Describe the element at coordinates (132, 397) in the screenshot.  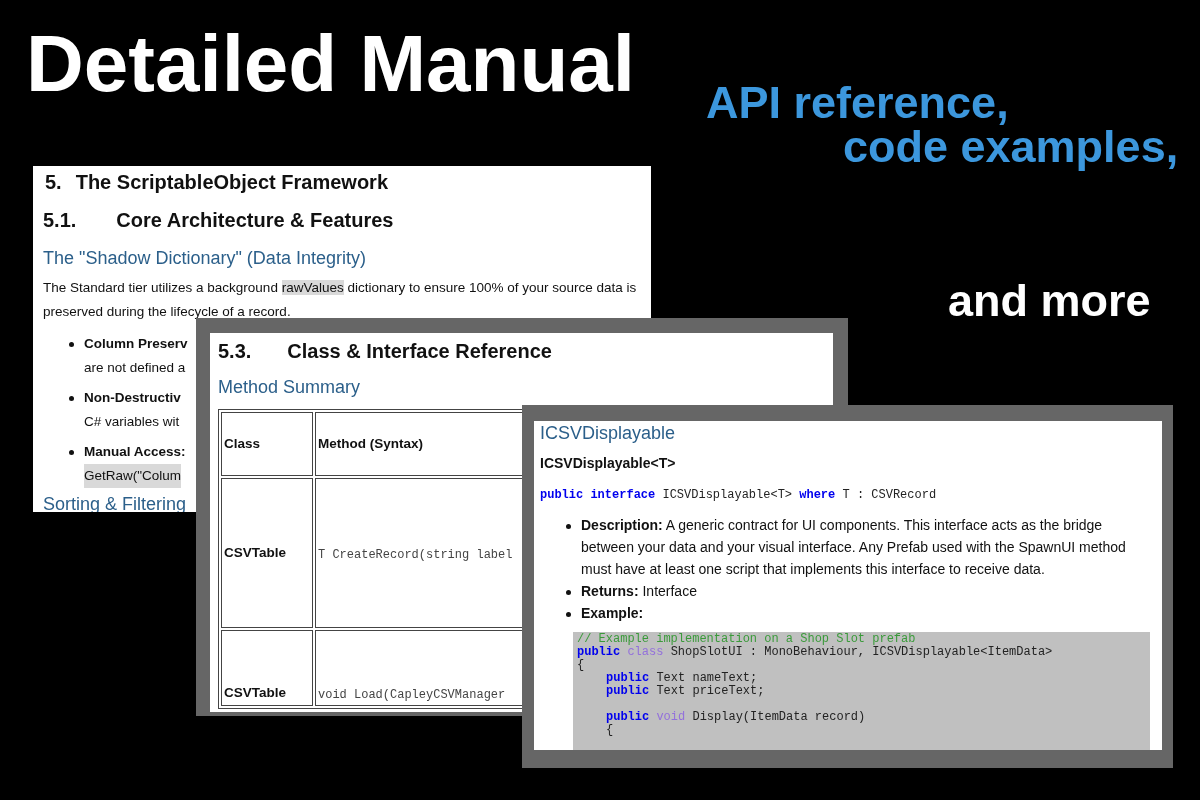
I see `bullet-label: Non-Destructiv` at that location.